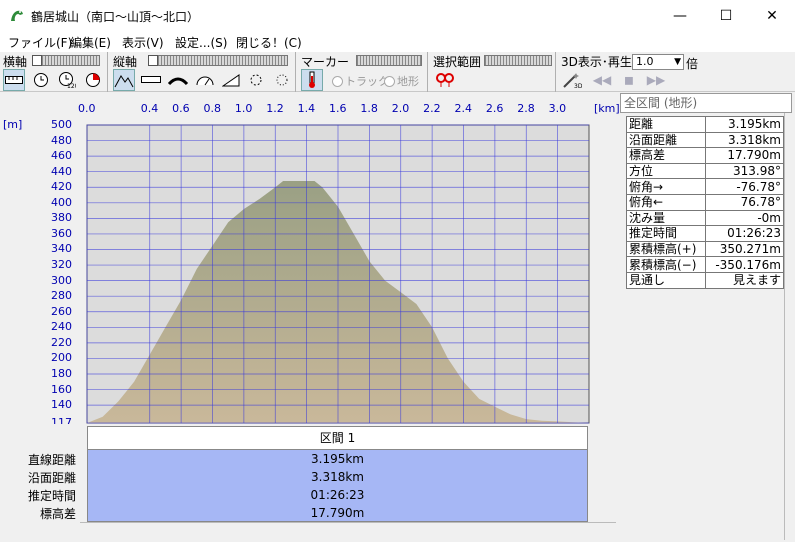 This screenshot has height=542, width=795. I want to click on time-120-axis-button: 120, so click(67, 80).